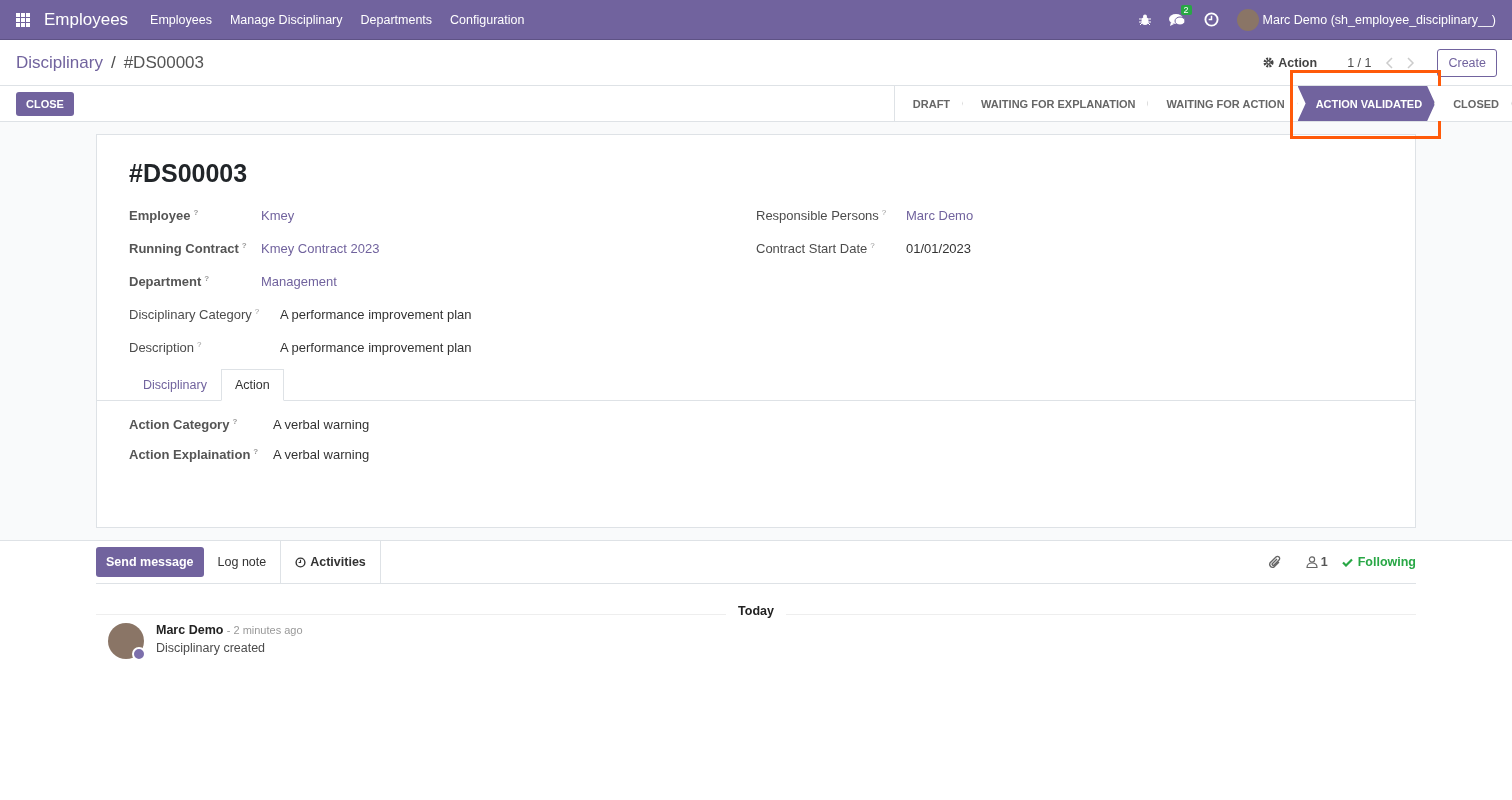 The image size is (1512, 800). What do you see at coordinates (756, 611) in the screenshot?
I see `date-separator: Today` at bounding box center [756, 611].